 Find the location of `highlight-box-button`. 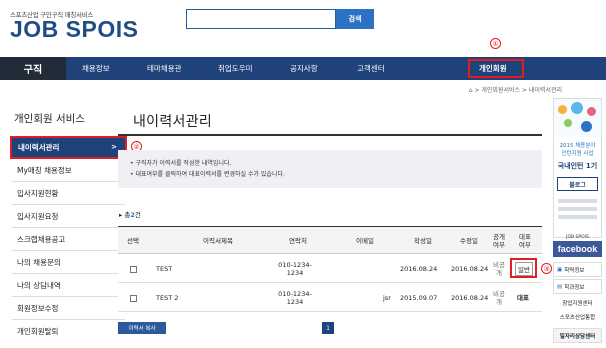

highlight-box-button is located at coordinates (523, 268).